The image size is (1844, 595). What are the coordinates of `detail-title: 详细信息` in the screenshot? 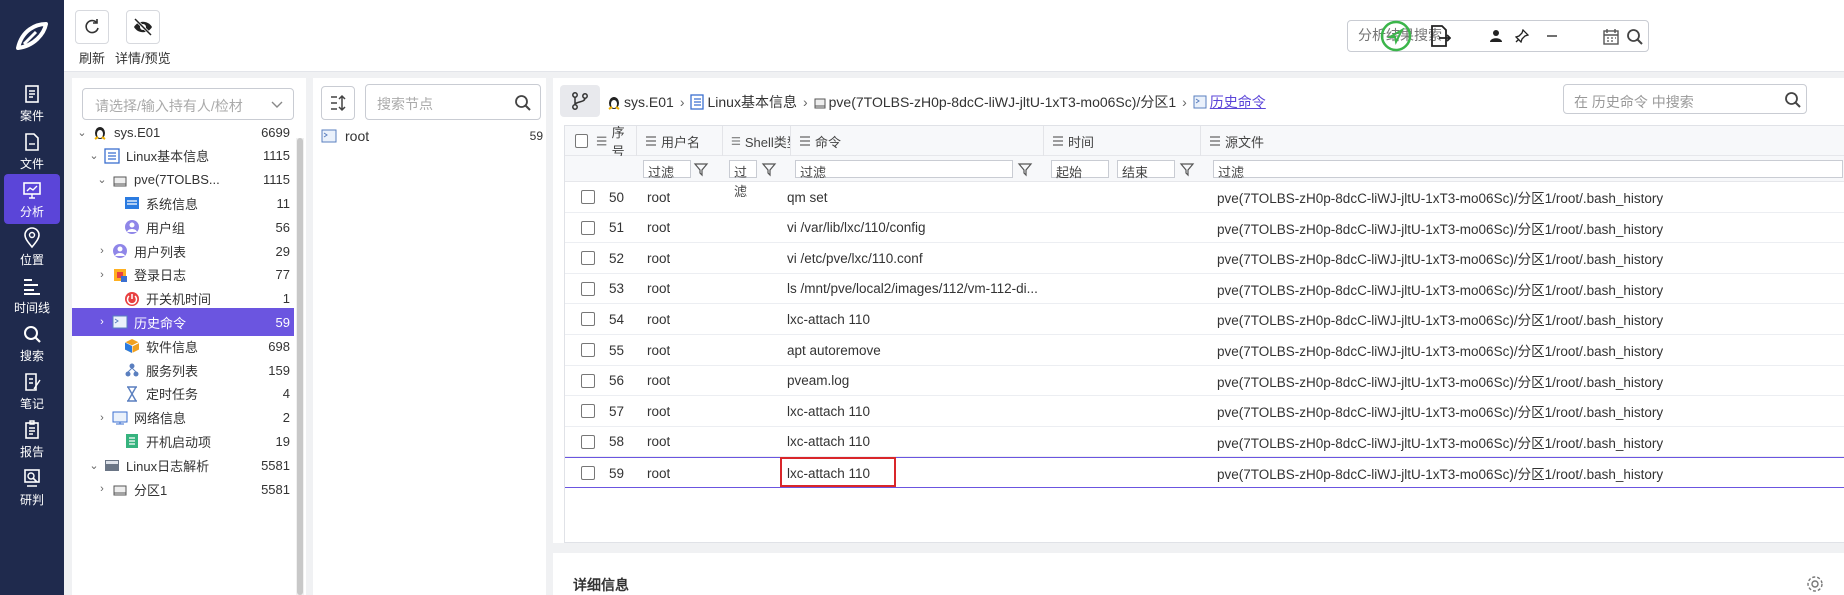 It's located at (601, 585).